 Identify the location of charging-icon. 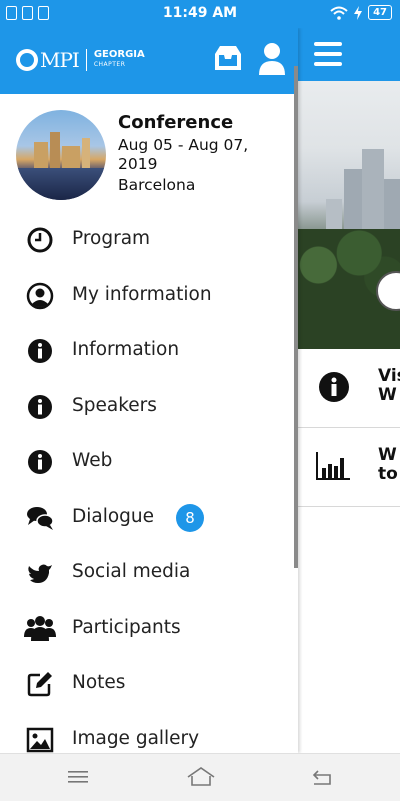
(358, 12).